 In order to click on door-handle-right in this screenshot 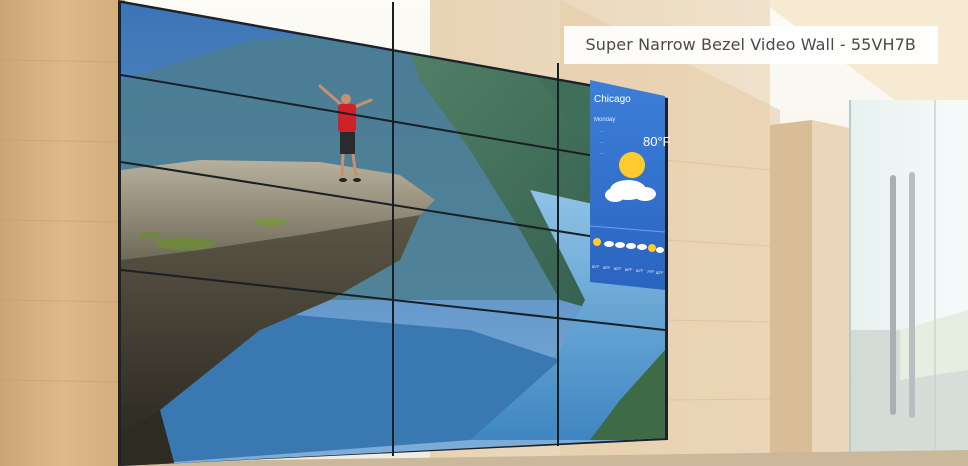, I will do `click(912, 295)`.